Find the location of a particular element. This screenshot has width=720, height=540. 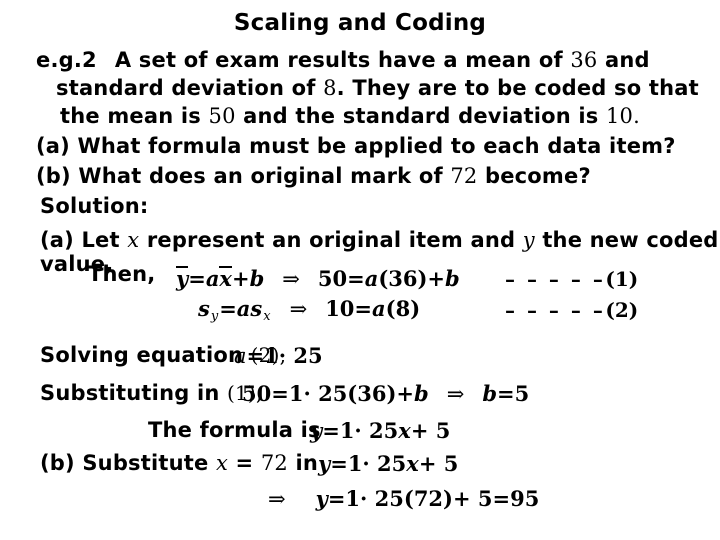

eq2-s-subscript-x: x is located at coordinates (267, 317).